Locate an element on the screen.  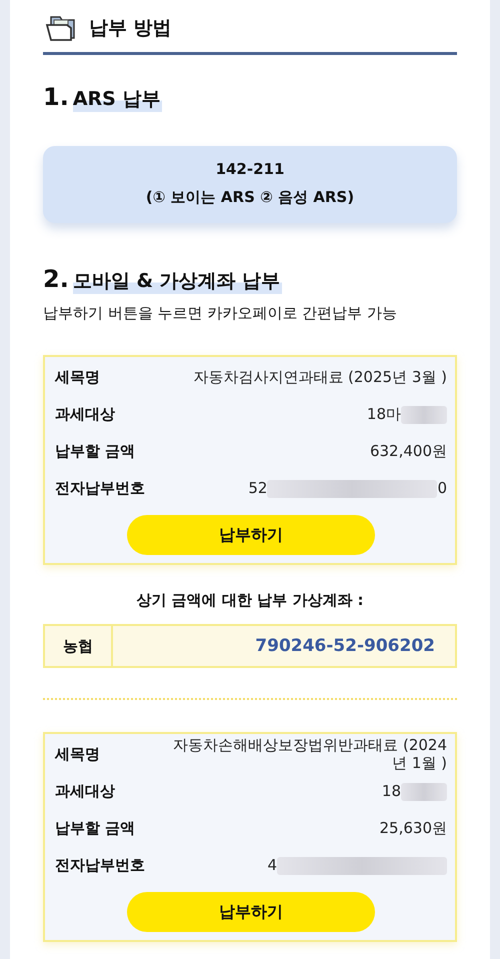
field-value: 4 is located at coordinates (272, 865).